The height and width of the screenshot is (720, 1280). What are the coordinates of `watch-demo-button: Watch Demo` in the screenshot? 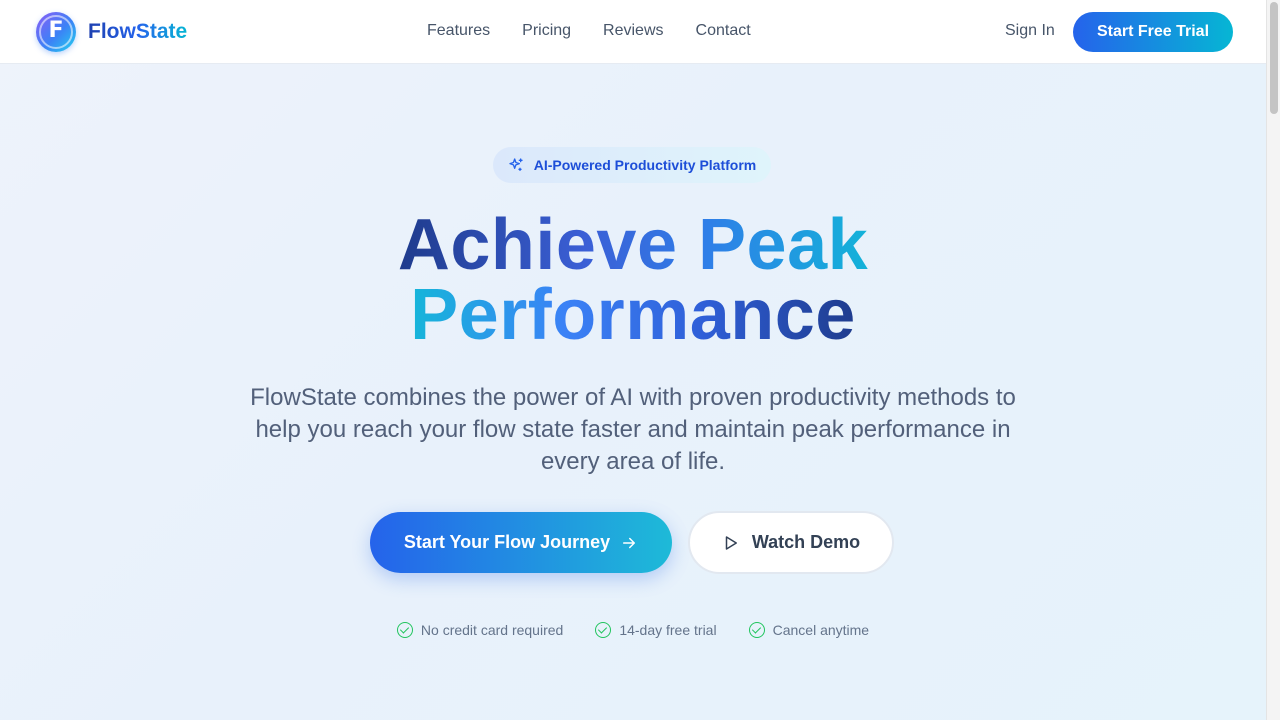 It's located at (791, 542).